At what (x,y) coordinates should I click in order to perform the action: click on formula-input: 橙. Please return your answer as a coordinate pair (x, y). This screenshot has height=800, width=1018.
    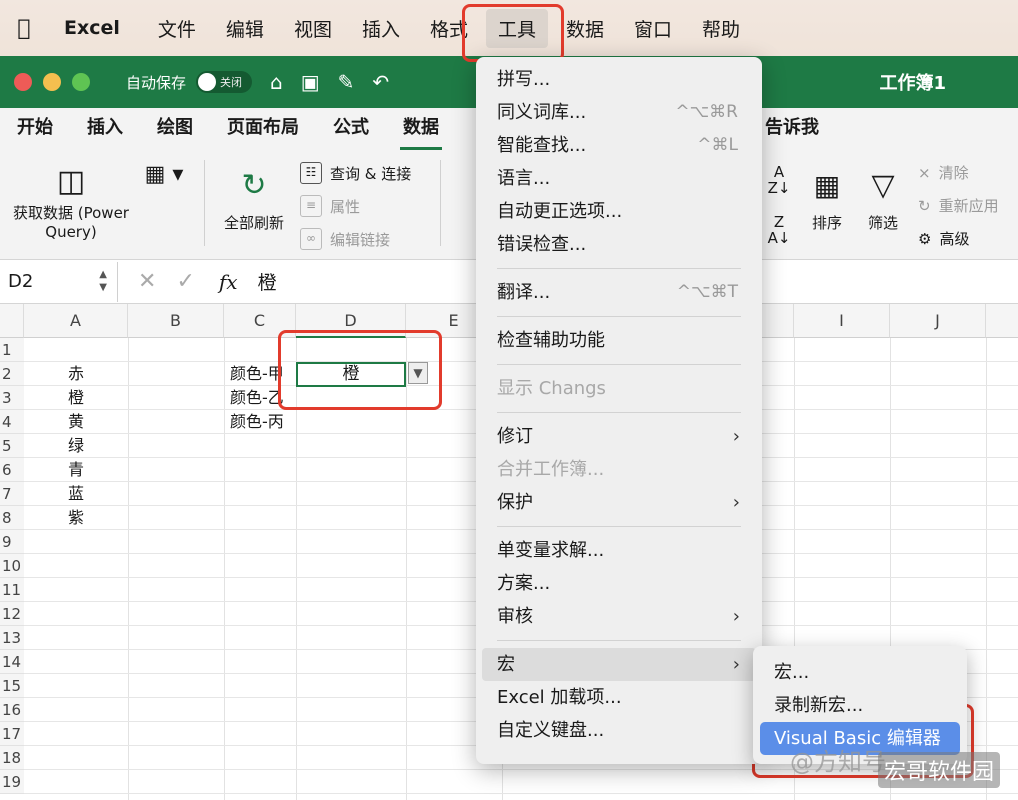
    Looking at the image, I should click on (267, 281).